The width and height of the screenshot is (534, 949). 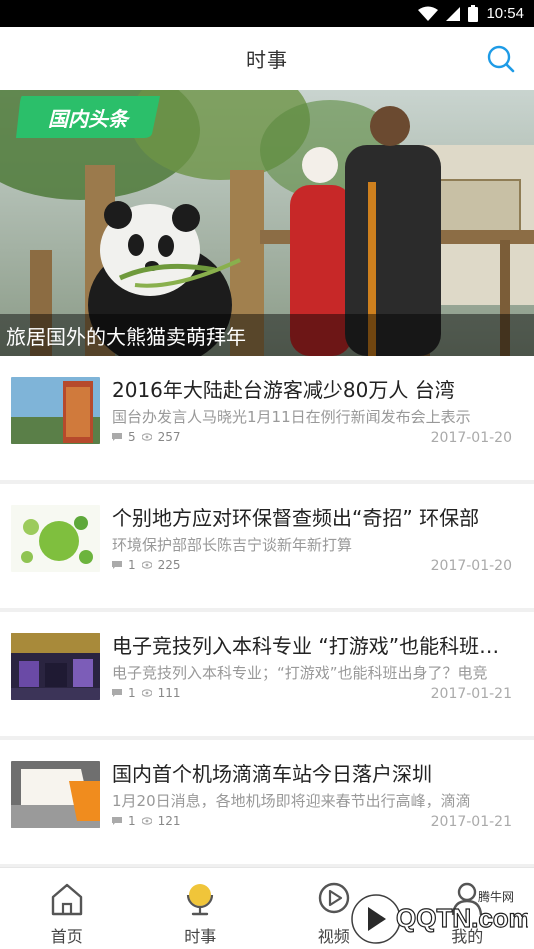 I want to click on tab-profile-label: 我的, so click(x=467, y=936).